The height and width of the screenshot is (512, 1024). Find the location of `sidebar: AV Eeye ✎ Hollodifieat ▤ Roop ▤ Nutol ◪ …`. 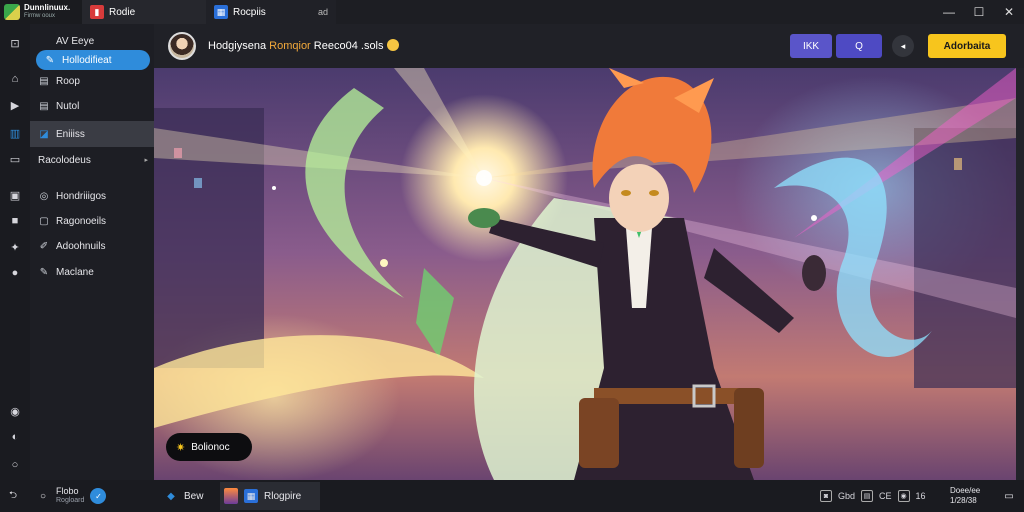

sidebar: AV Eeye ✎ Hollodifieat ▤ Roop ▤ Nutol ◪ … is located at coordinates (92, 252).